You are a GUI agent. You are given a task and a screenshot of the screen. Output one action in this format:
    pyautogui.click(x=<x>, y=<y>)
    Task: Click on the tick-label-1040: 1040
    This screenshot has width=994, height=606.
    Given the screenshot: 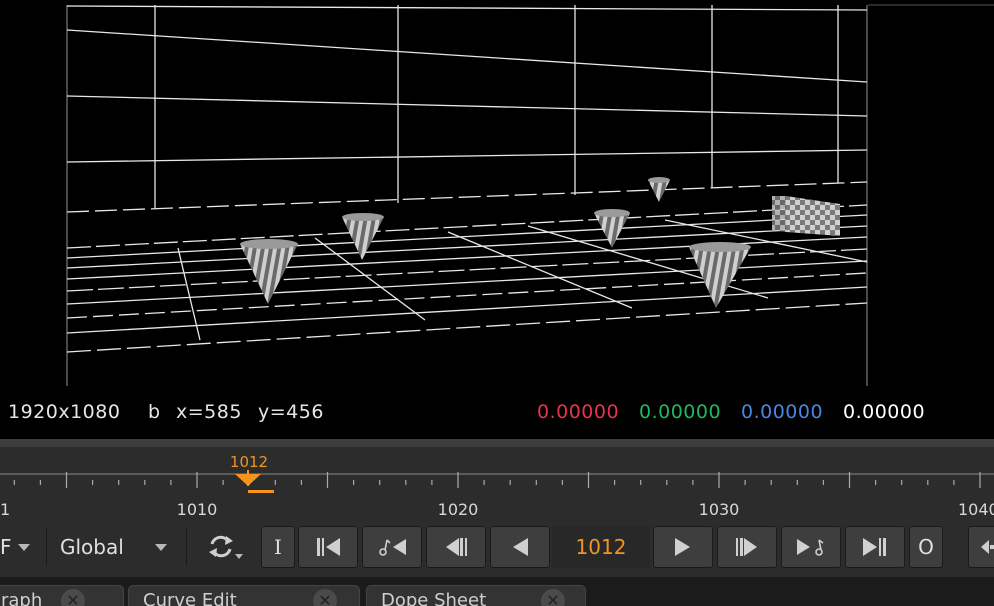 What is the action you would take?
    pyautogui.click(x=976, y=509)
    